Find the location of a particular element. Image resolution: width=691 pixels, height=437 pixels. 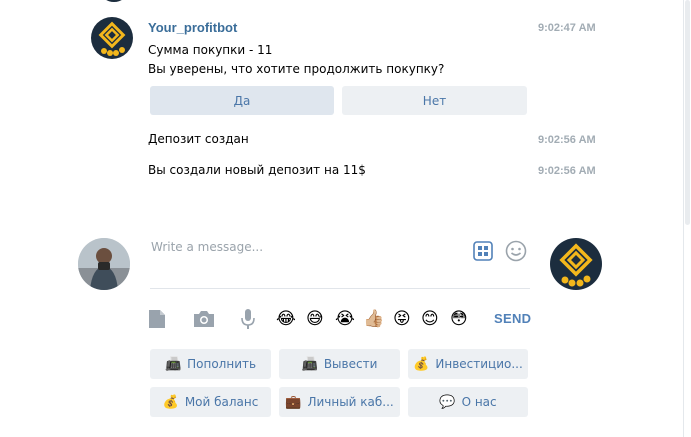

user-avatar is located at coordinates (104, 264).